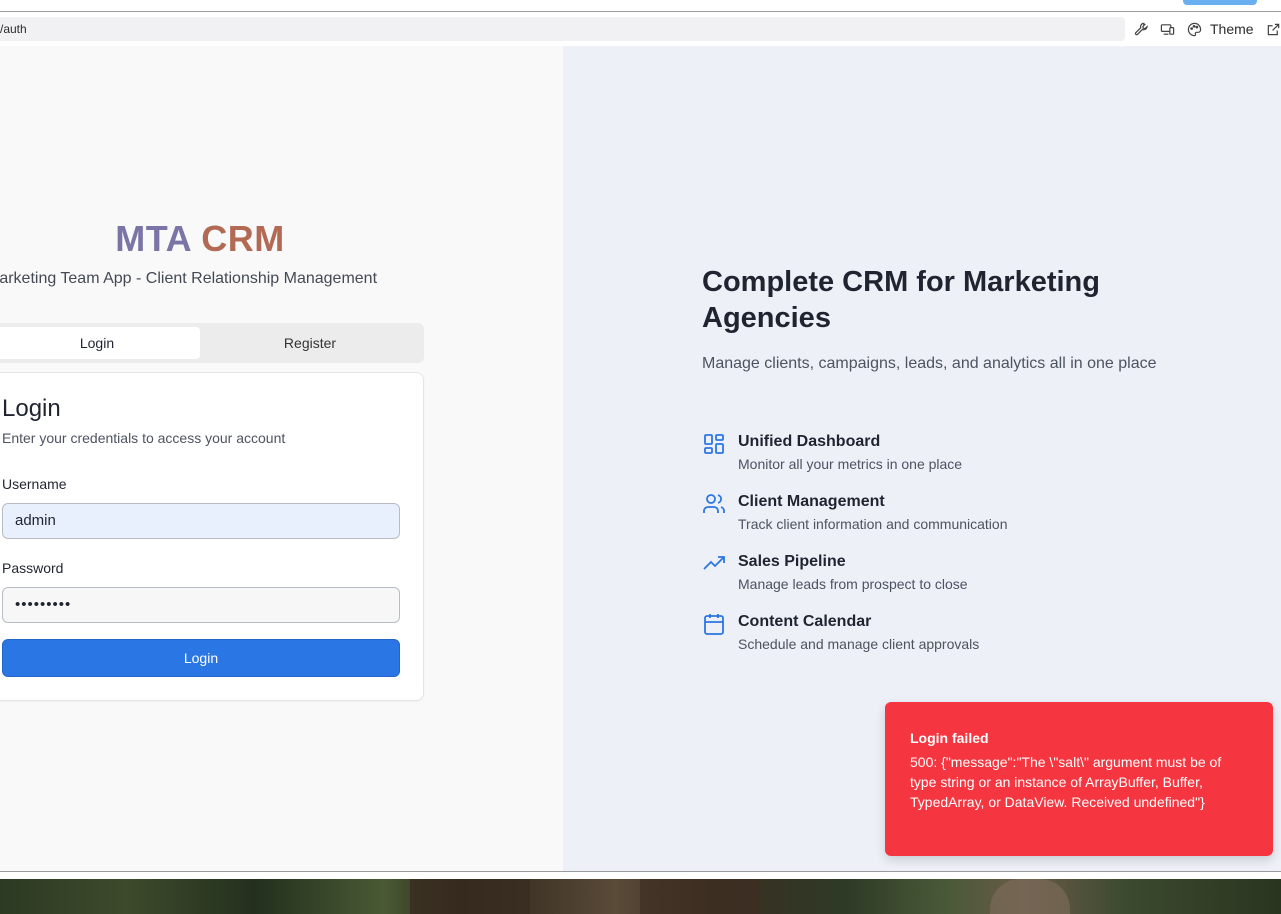 The width and height of the screenshot is (1281, 914). Describe the element at coordinates (100, 343) in the screenshot. I see `tab-login: Login` at that location.